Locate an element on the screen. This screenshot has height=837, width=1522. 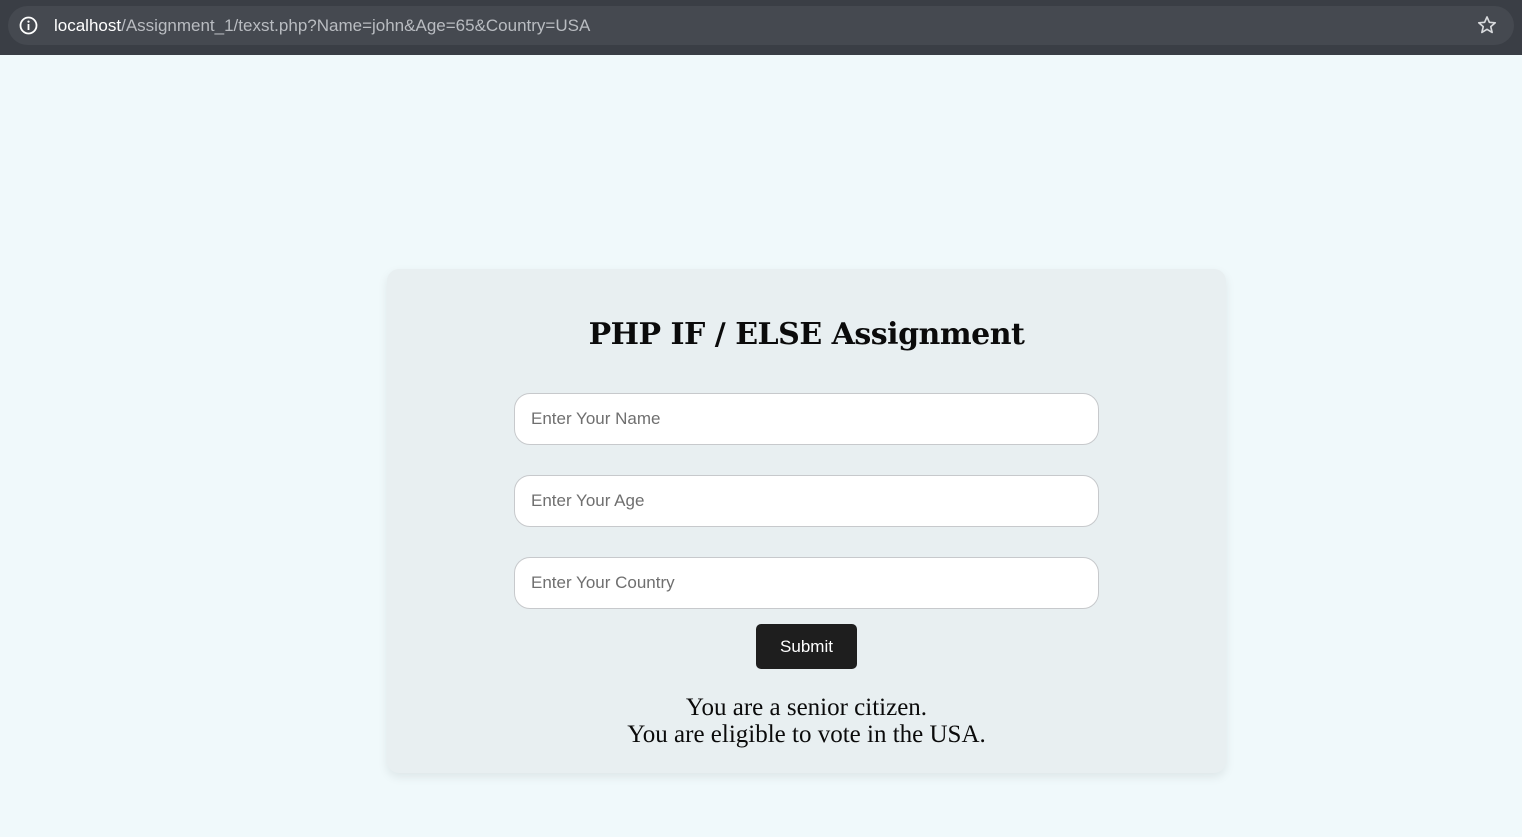
bookmark-star-icon is located at coordinates (1487, 25).